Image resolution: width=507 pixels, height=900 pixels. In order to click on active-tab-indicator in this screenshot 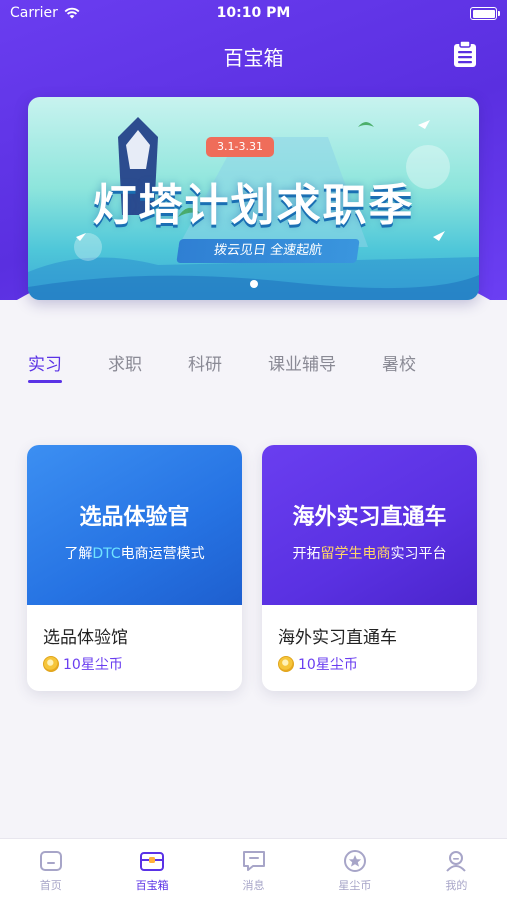, I will do `click(45, 381)`.